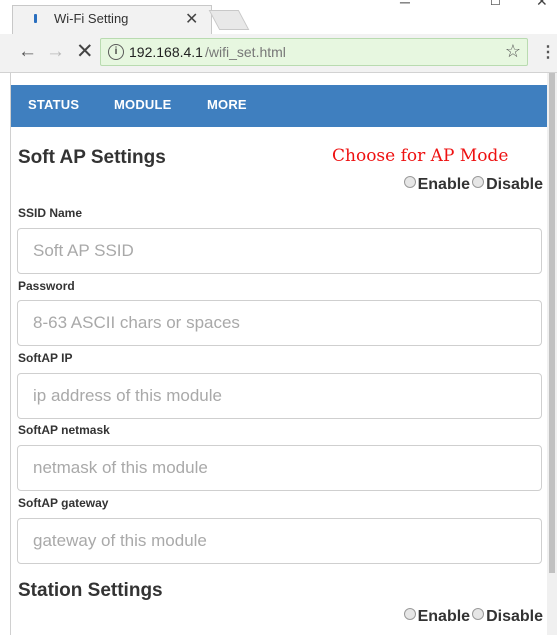  Describe the element at coordinates (90, 590) in the screenshot. I see `station-heading: Station Settings` at that location.